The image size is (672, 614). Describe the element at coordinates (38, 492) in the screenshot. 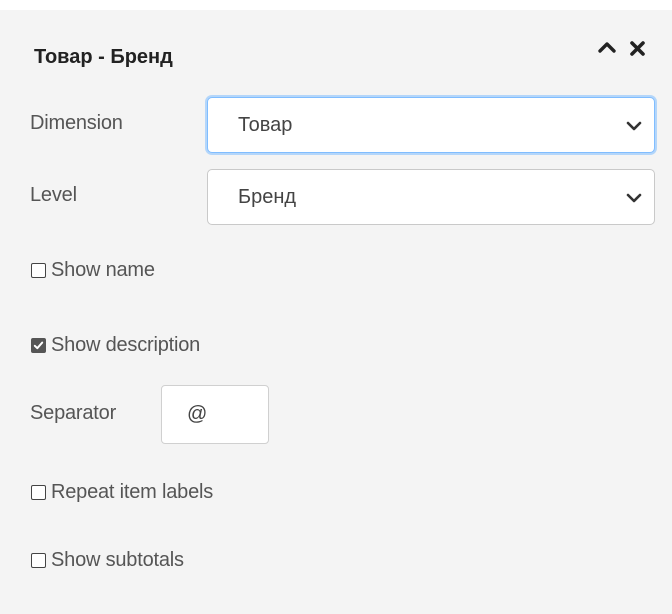

I see `repeat-item-labels-checkbox` at that location.